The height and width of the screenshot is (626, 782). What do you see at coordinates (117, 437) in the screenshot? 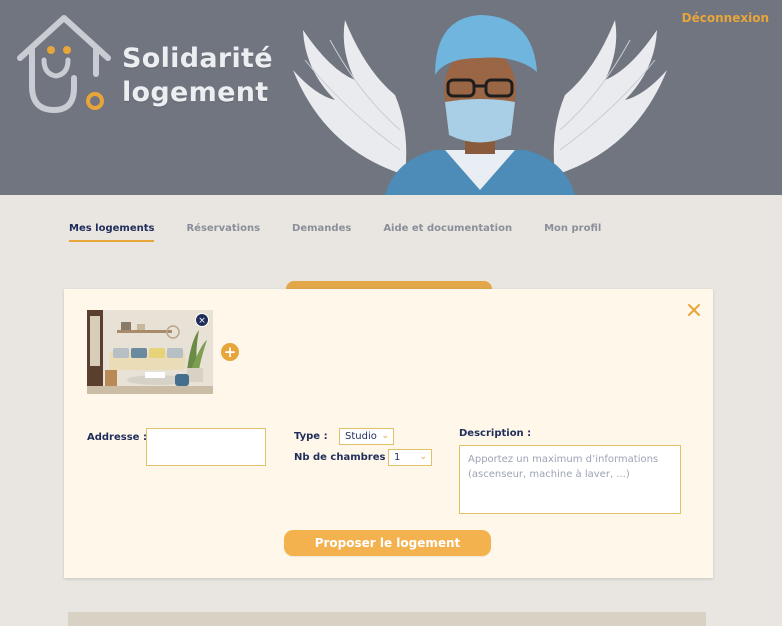
I see `address-label: Addresse :` at bounding box center [117, 437].